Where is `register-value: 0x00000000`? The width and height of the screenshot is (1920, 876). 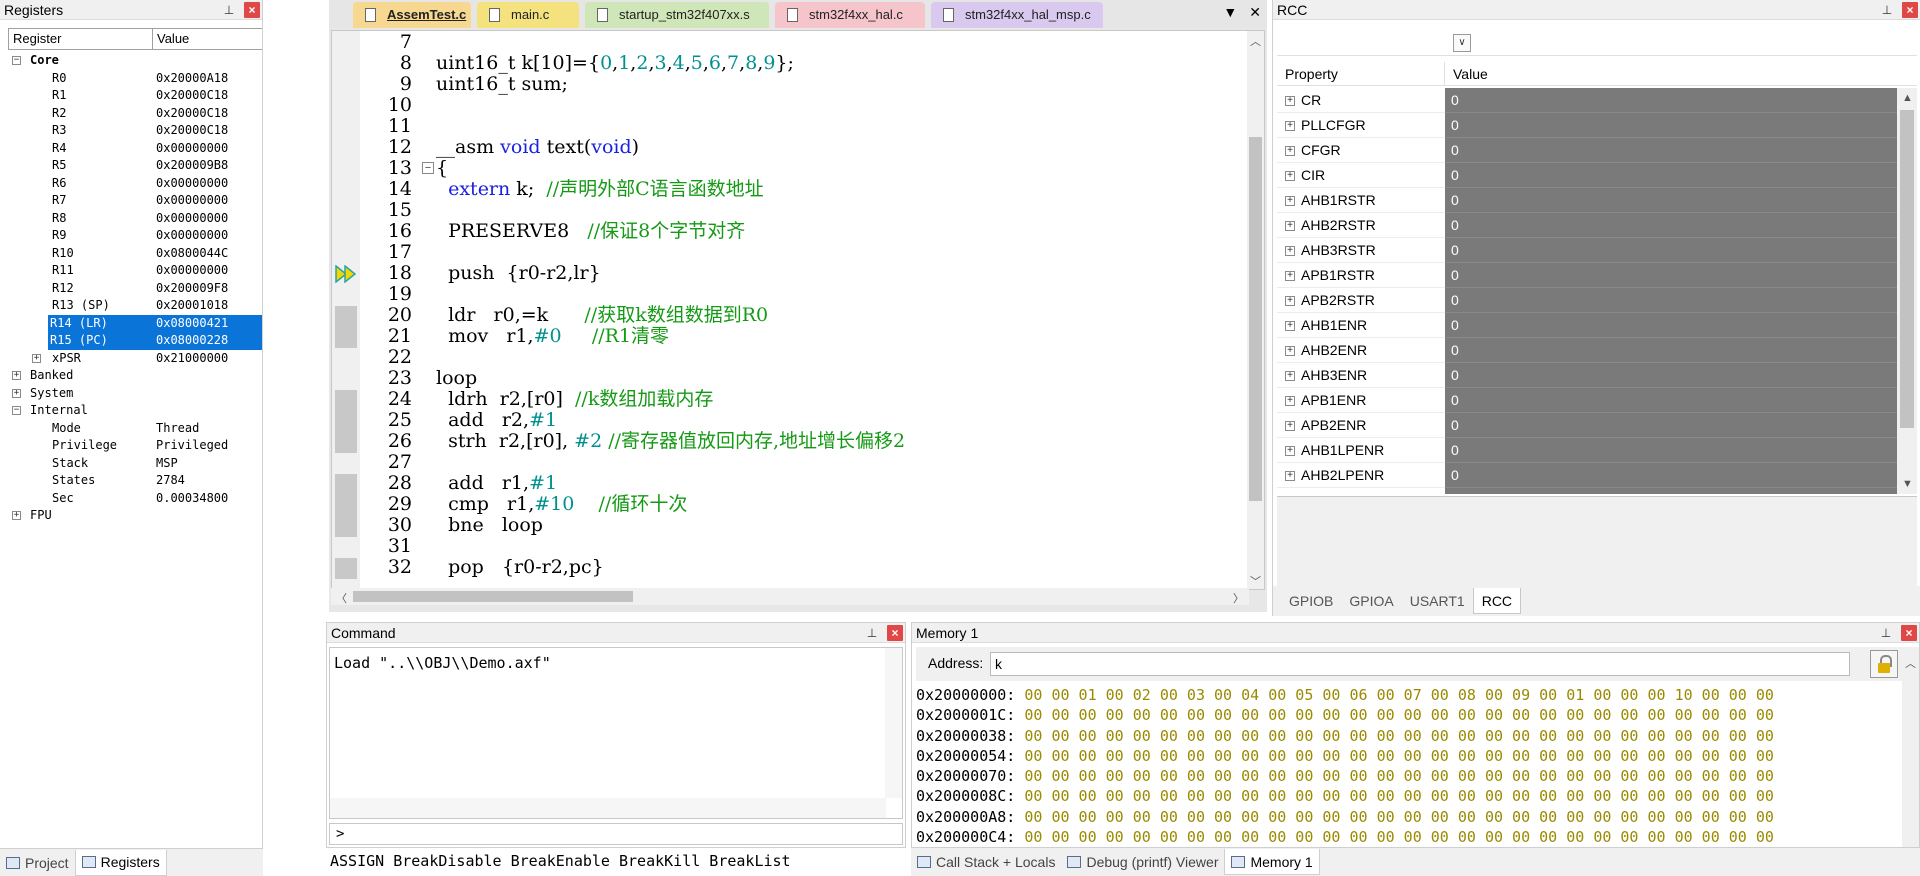 register-value: 0x00000000 is located at coordinates (192, 184).